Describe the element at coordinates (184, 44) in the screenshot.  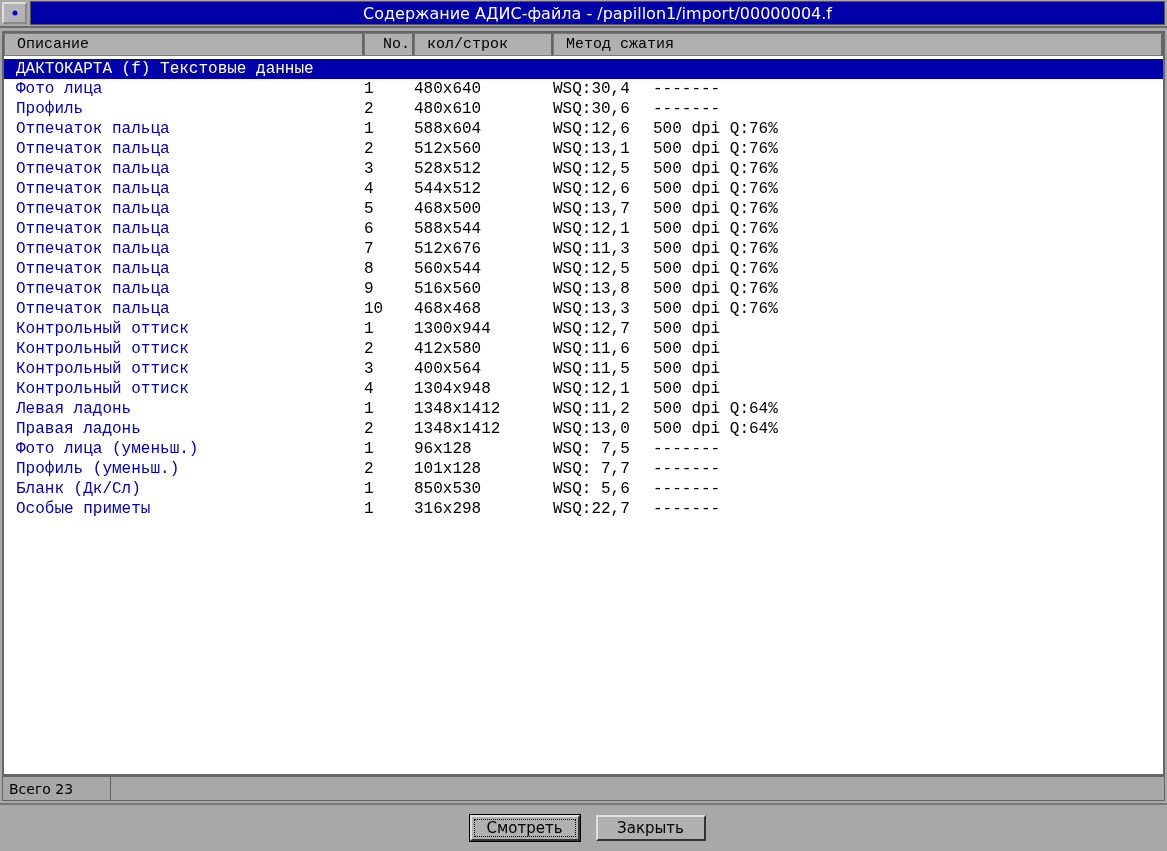
I see `column-header: Описание` at that location.